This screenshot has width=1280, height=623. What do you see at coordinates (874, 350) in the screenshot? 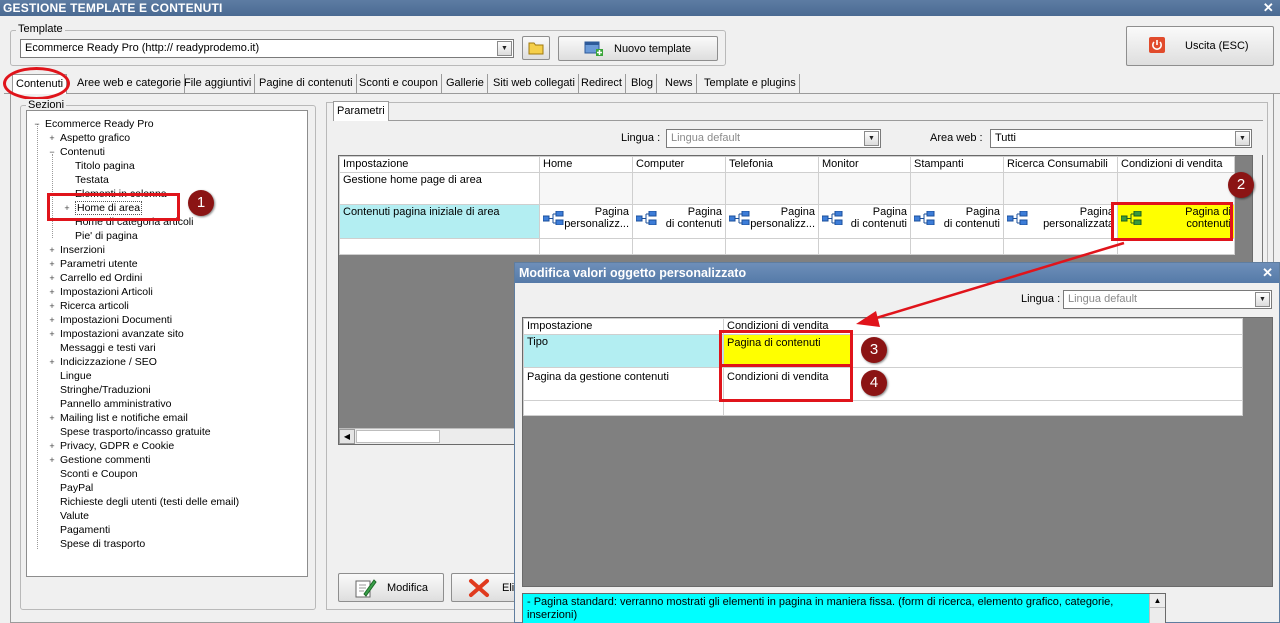
I see `step-badge-3: 3` at bounding box center [874, 350].